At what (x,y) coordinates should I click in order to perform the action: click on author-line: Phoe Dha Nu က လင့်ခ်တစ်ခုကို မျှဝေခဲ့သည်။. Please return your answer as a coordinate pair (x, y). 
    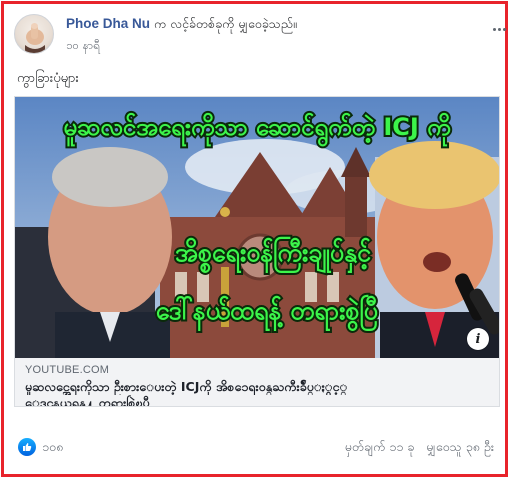
    Looking at the image, I should click on (181, 25).